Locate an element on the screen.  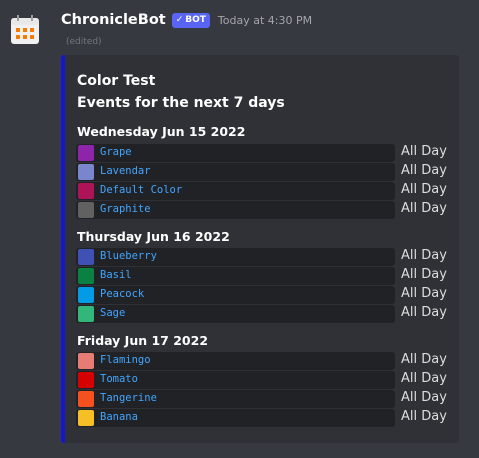
event-name: Flamingo is located at coordinates (125, 360).